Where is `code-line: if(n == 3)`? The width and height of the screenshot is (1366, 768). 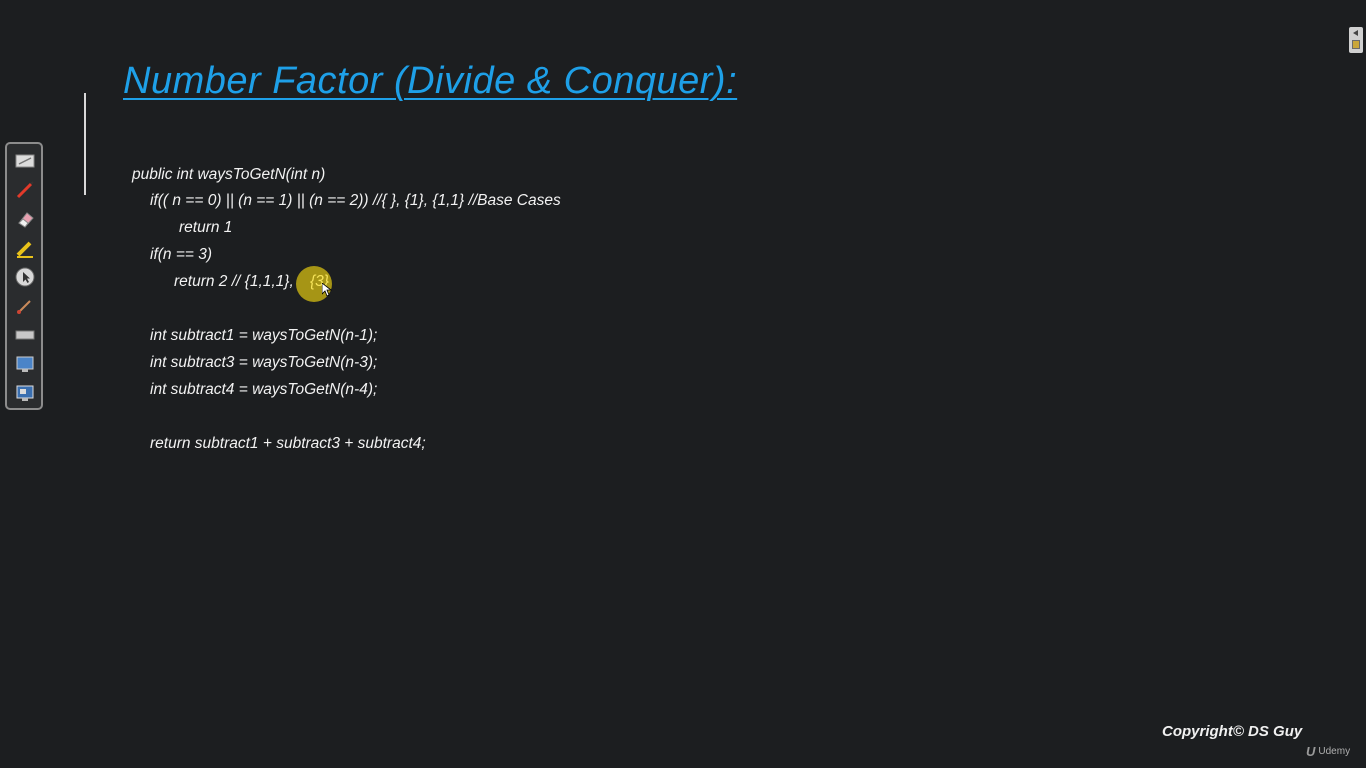 code-line: if(n == 3) is located at coordinates (181, 254).